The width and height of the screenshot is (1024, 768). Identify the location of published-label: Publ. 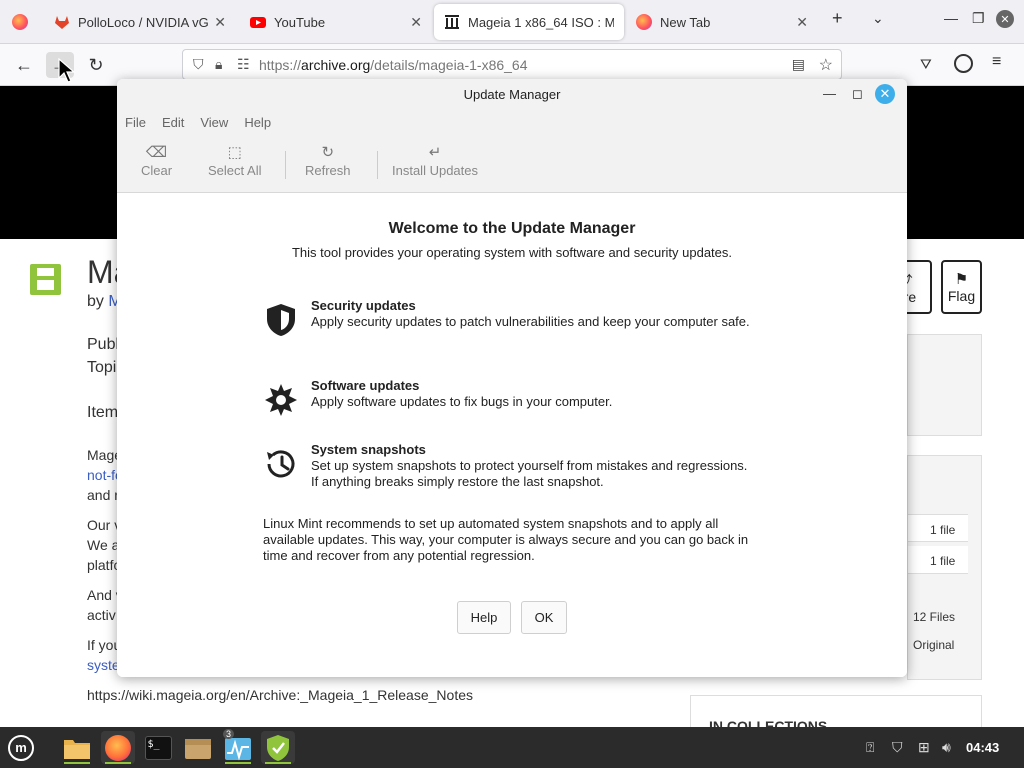
(103, 344).